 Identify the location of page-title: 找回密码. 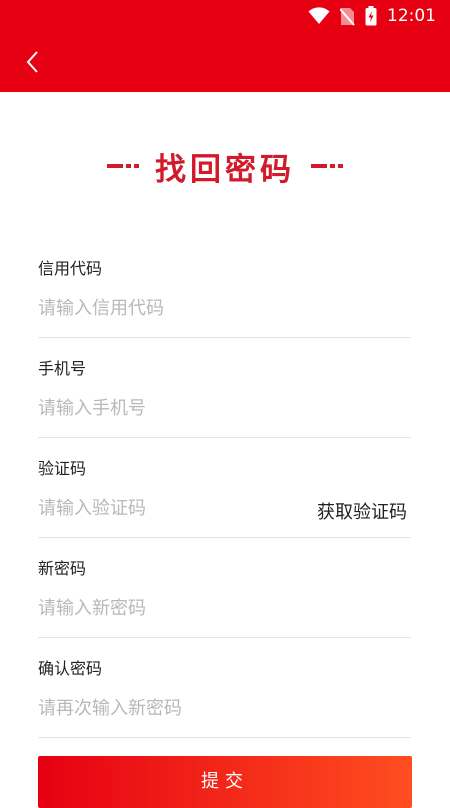
(225, 169).